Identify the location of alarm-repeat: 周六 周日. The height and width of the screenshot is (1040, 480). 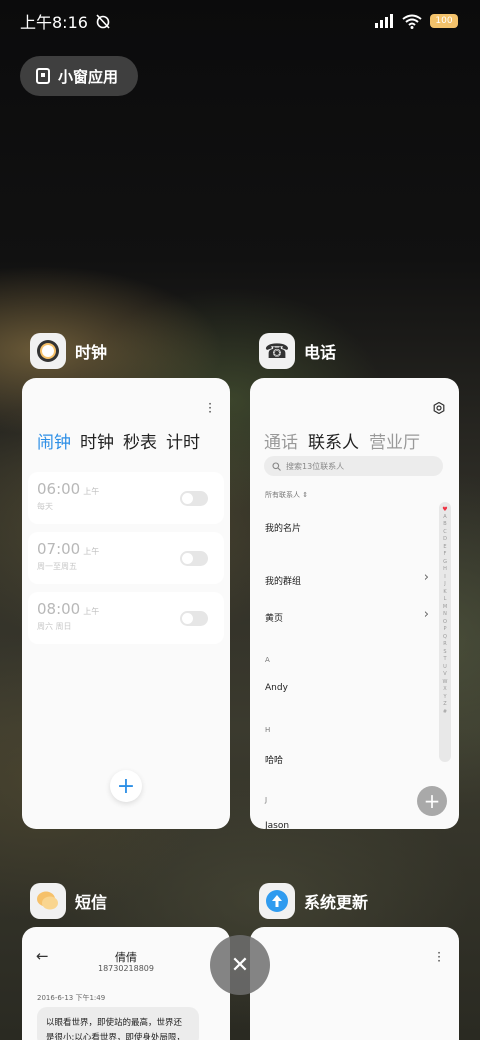
(54, 626).